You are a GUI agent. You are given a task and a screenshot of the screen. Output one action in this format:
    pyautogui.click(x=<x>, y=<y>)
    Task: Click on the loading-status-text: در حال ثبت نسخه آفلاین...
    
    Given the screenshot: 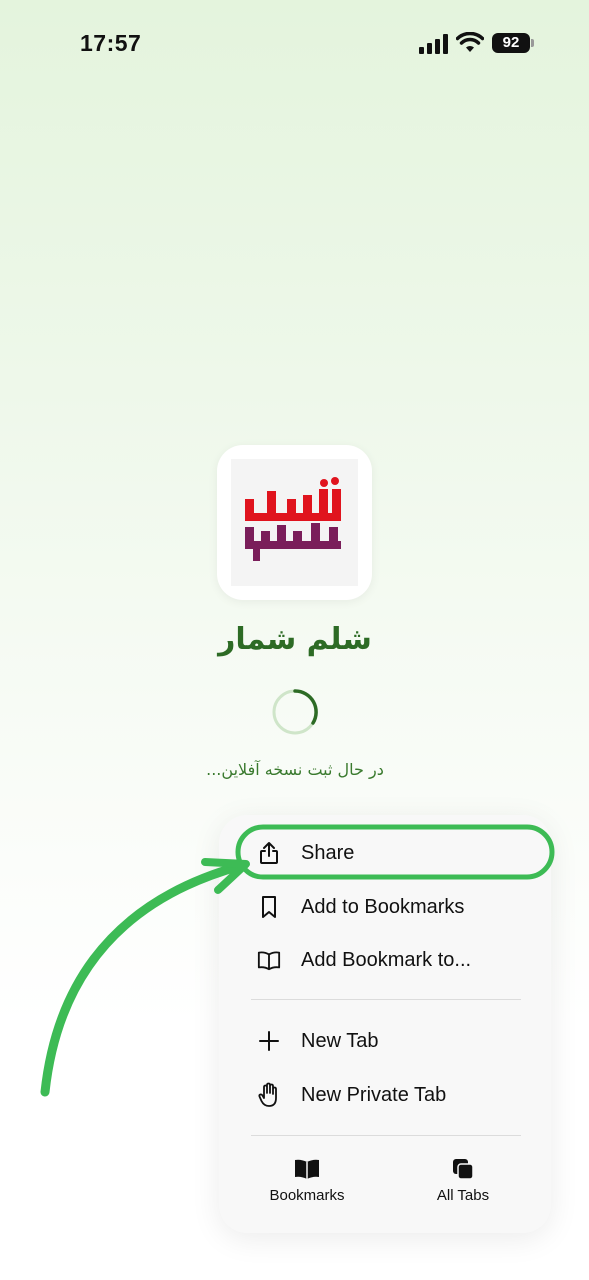 What is the action you would take?
    pyautogui.click(x=295, y=769)
    